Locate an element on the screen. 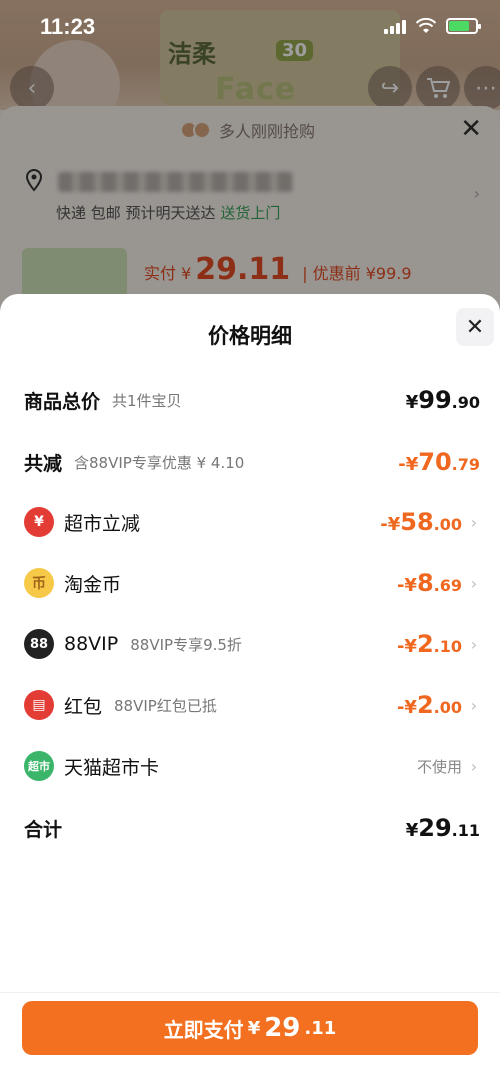  red-packet-row: ▤ 红包 88VIP红包已抵 -¥ 2.00 › is located at coordinates (252, 705).